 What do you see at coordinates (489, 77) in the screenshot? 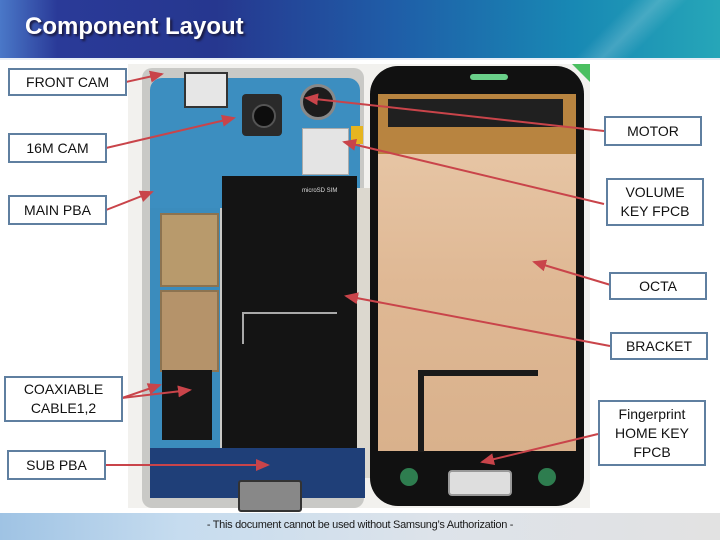
I see `earpiece-receiver` at bounding box center [489, 77].